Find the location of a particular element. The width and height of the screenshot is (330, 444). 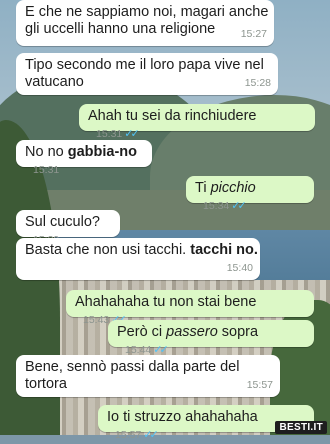

message-text: Ahah tu sei da rinchiudere is located at coordinates (172, 116).